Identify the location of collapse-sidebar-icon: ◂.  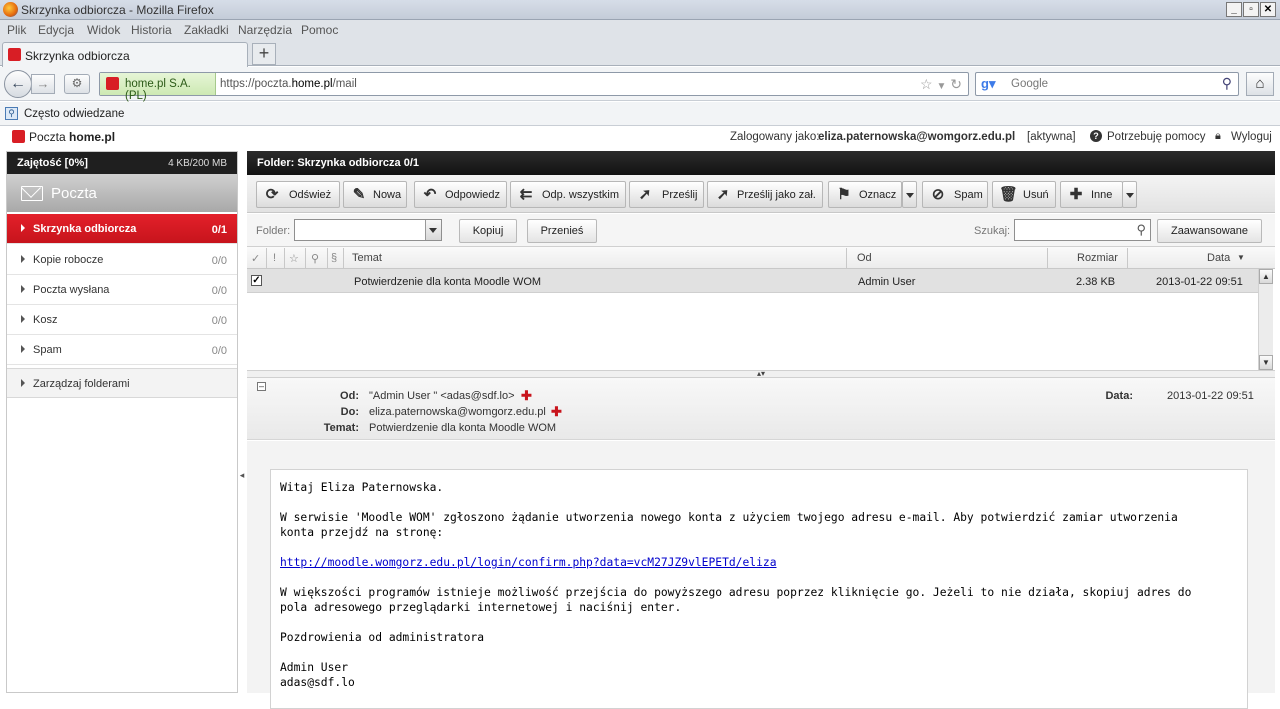
(242, 475).